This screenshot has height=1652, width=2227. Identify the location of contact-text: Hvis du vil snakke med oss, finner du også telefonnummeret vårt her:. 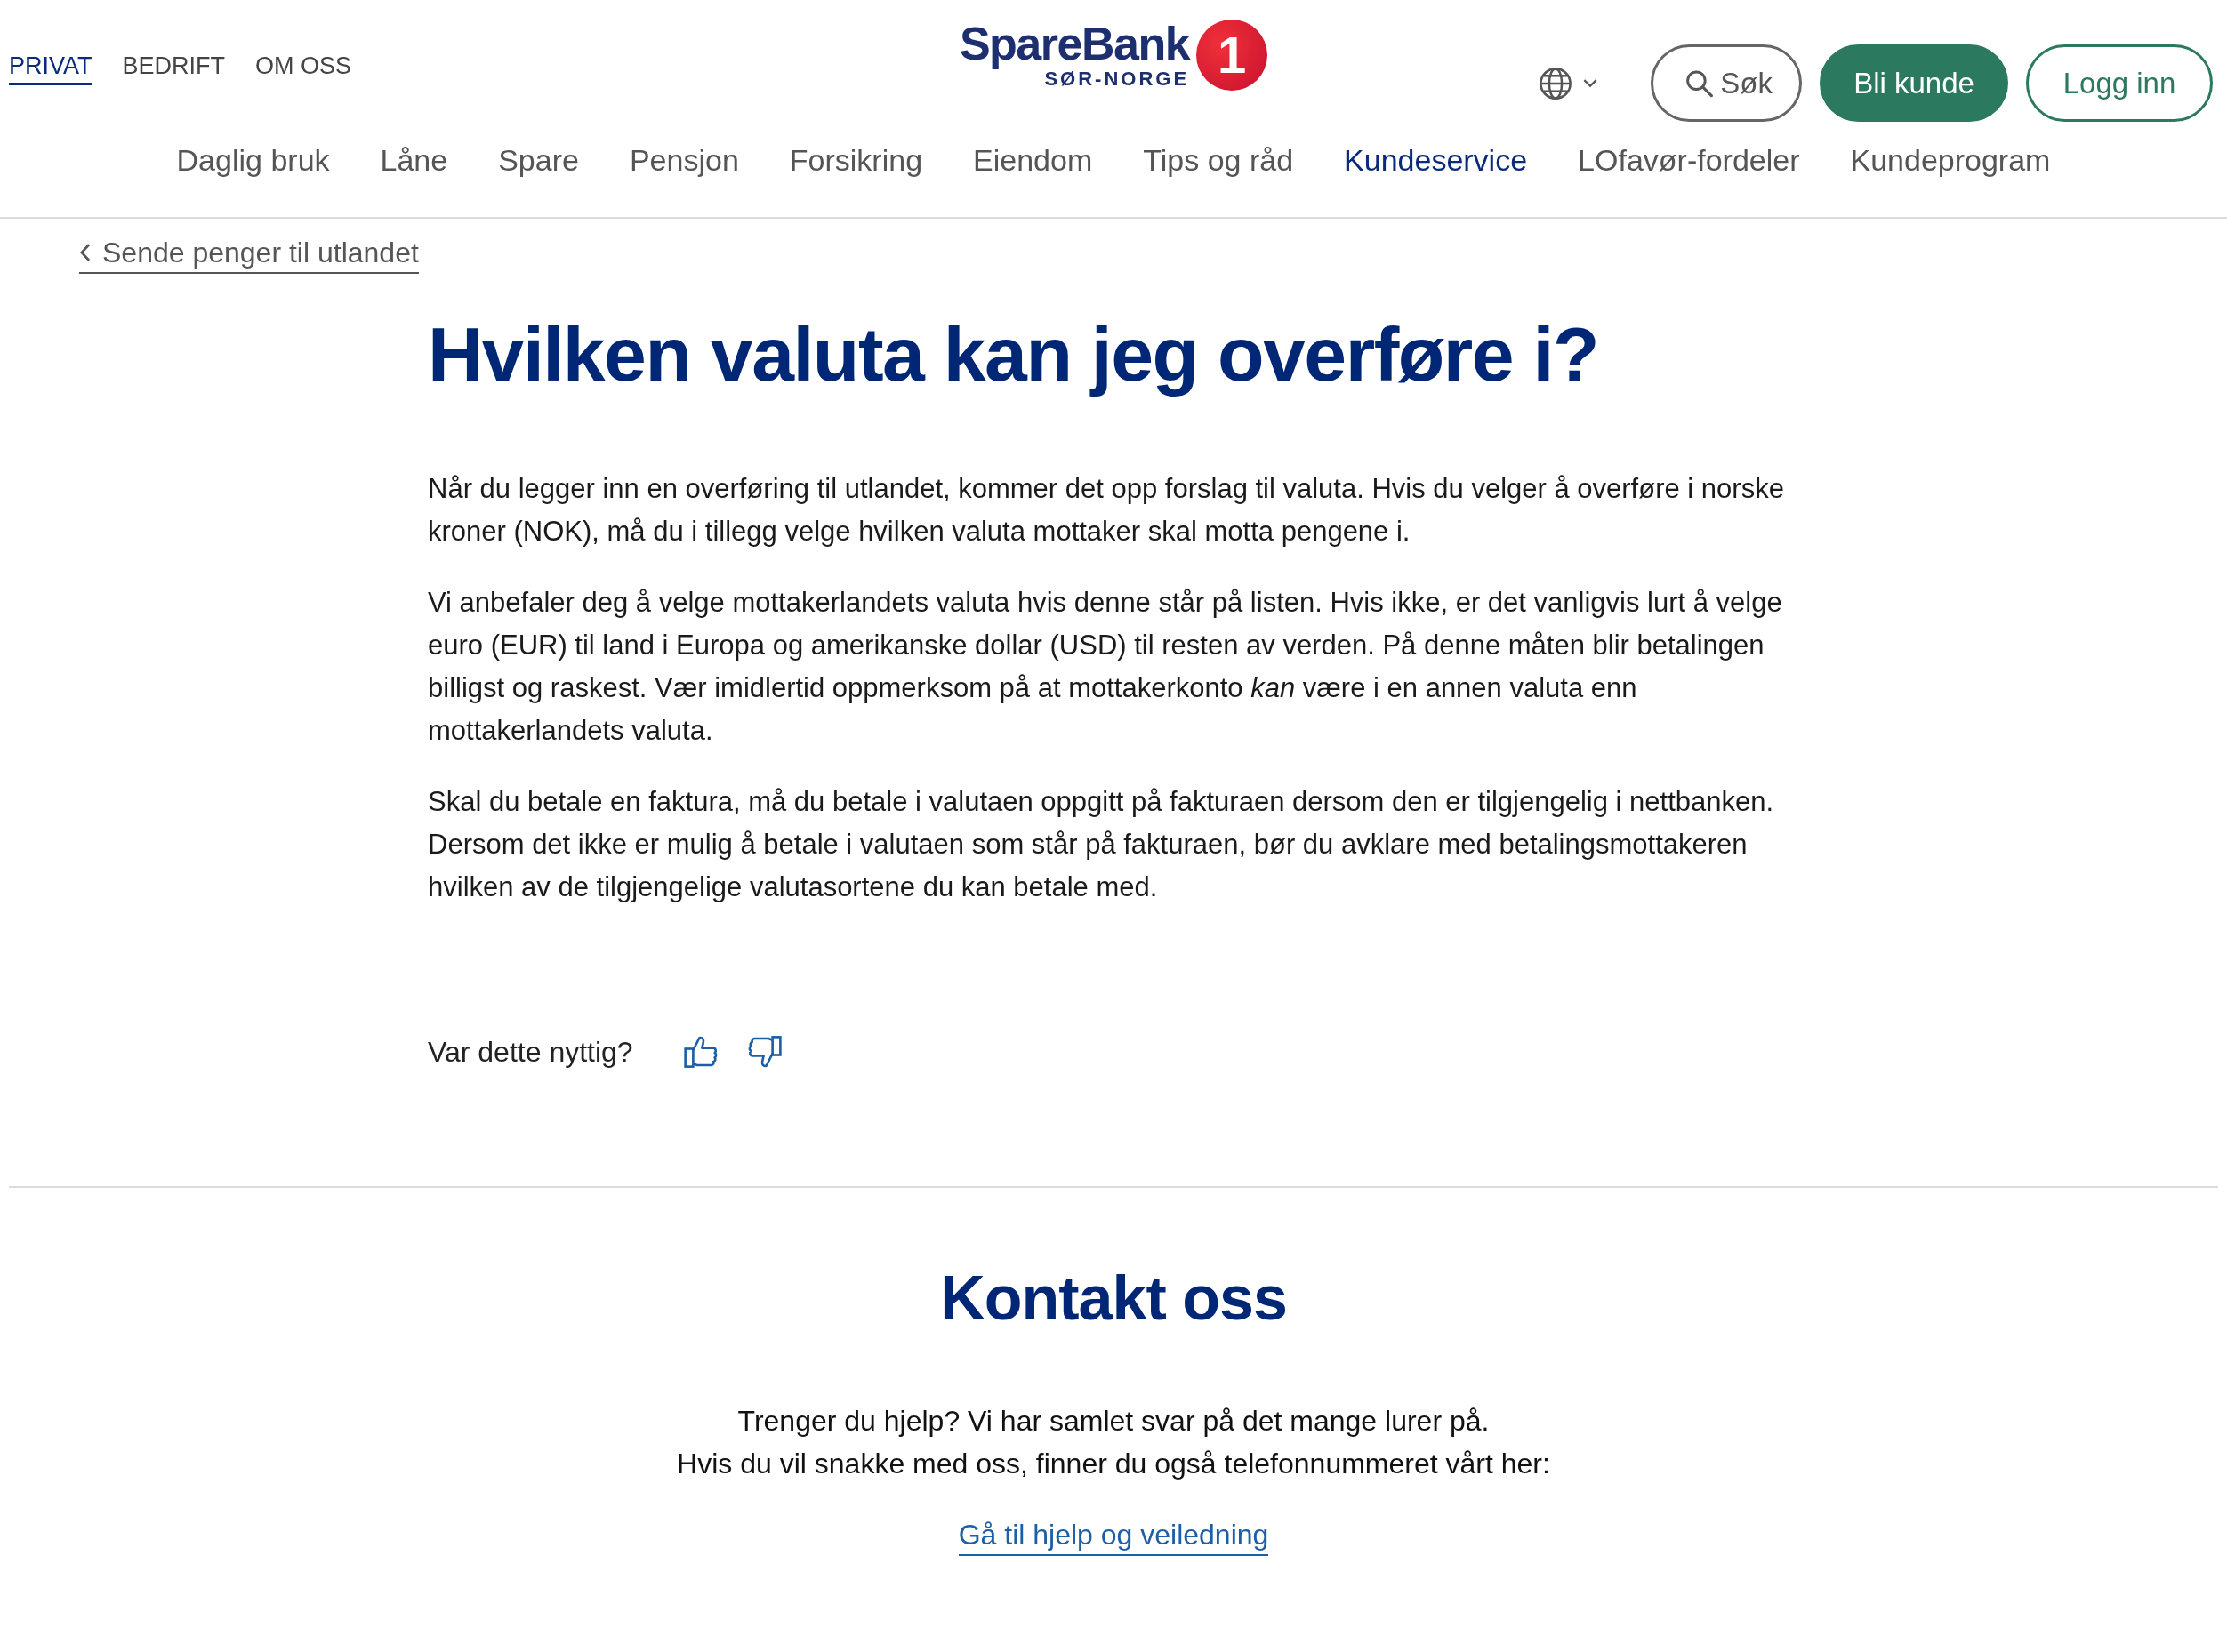
(1113, 1464).